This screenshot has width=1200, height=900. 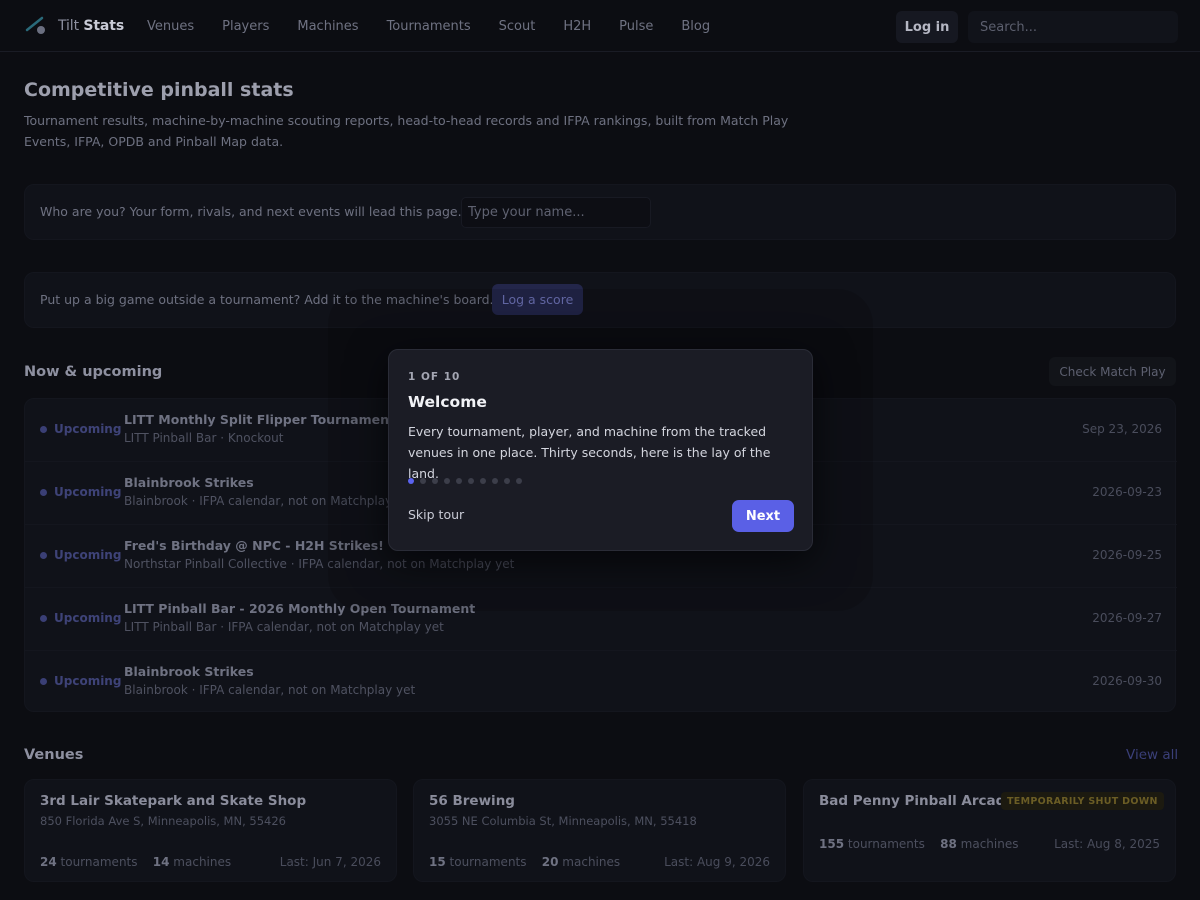 I want to click on skip-tour-button: Skip tour, so click(x=436, y=514).